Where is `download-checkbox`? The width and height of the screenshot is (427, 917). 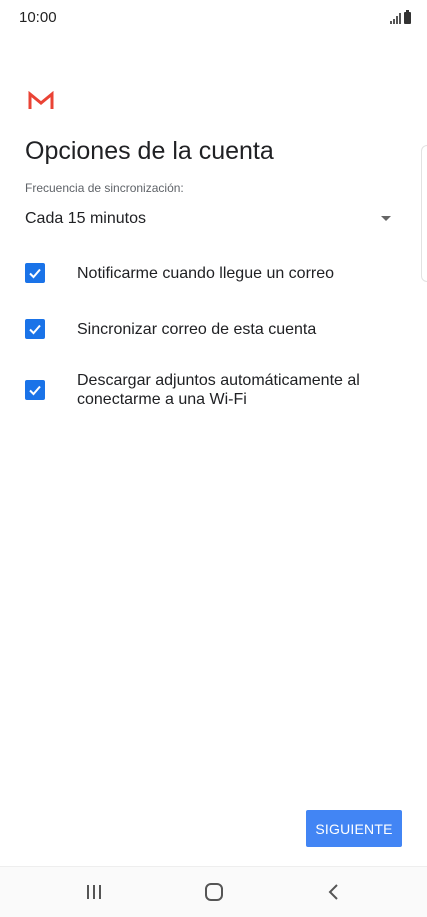 download-checkbox is located at coordinates (35, 390).